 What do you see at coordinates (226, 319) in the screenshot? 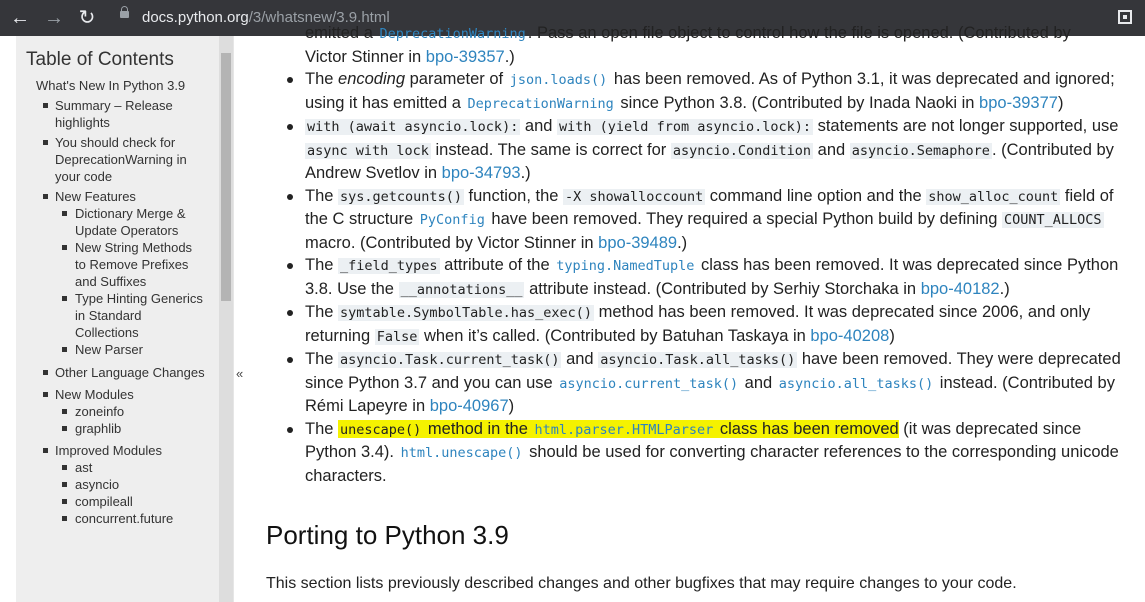
I see `sidebar-scrollbar` at bounding box center [226, 319].